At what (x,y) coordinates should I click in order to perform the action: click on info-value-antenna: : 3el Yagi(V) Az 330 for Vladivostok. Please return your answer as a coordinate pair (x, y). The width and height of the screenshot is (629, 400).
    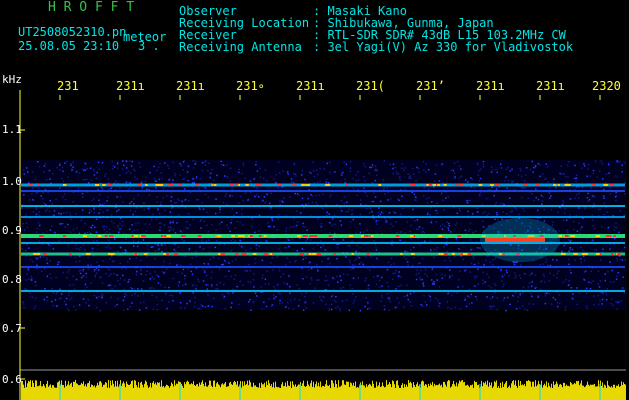
    Looking at the image, I should click on (443, 47).